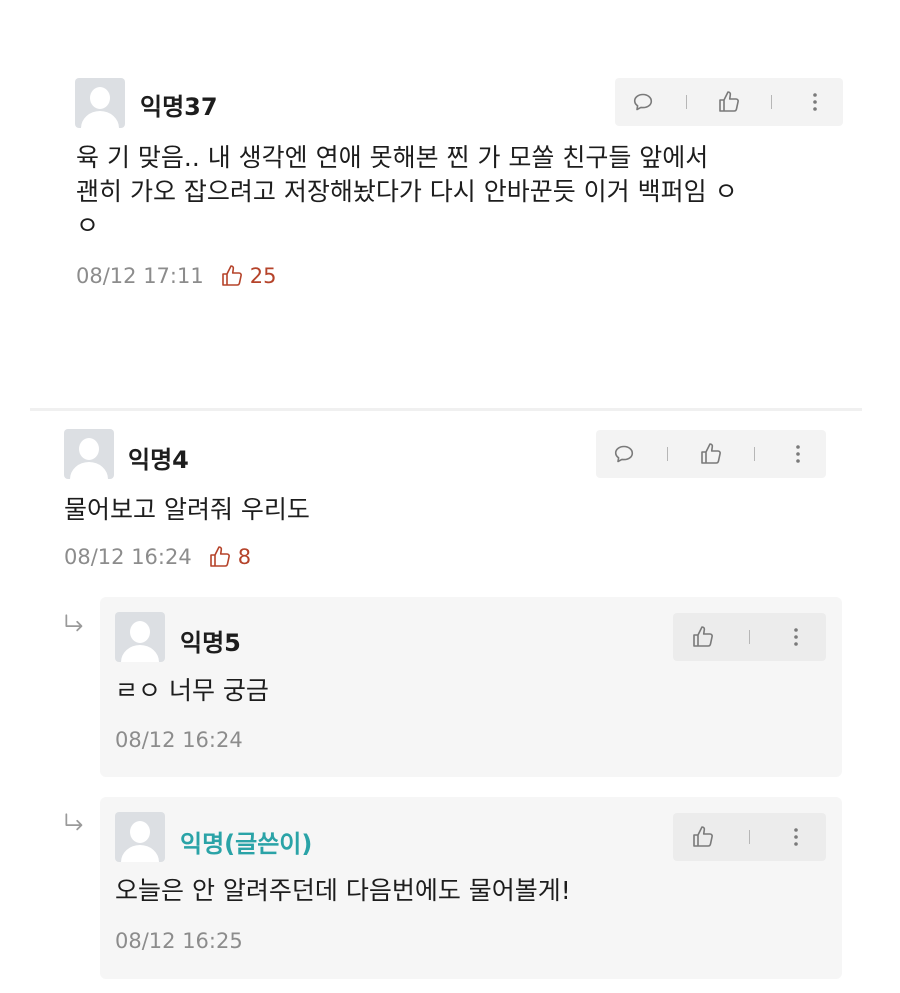 This screenshot has width=900, height=993. I want to click on reply-author: 익명5, so click(210, 643).